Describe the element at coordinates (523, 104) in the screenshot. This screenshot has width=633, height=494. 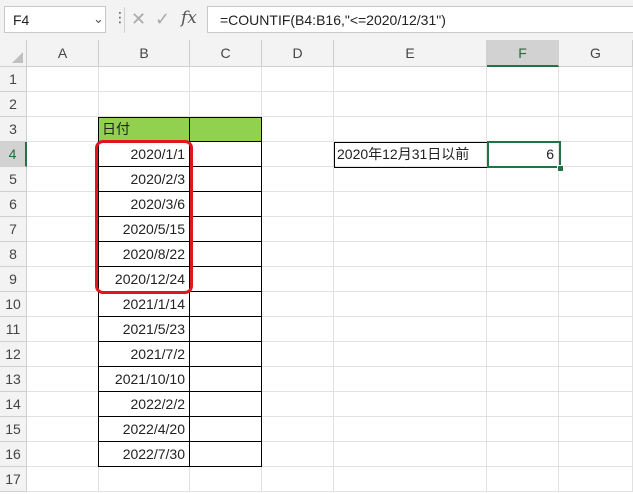
I see `cell-f2` at that location.